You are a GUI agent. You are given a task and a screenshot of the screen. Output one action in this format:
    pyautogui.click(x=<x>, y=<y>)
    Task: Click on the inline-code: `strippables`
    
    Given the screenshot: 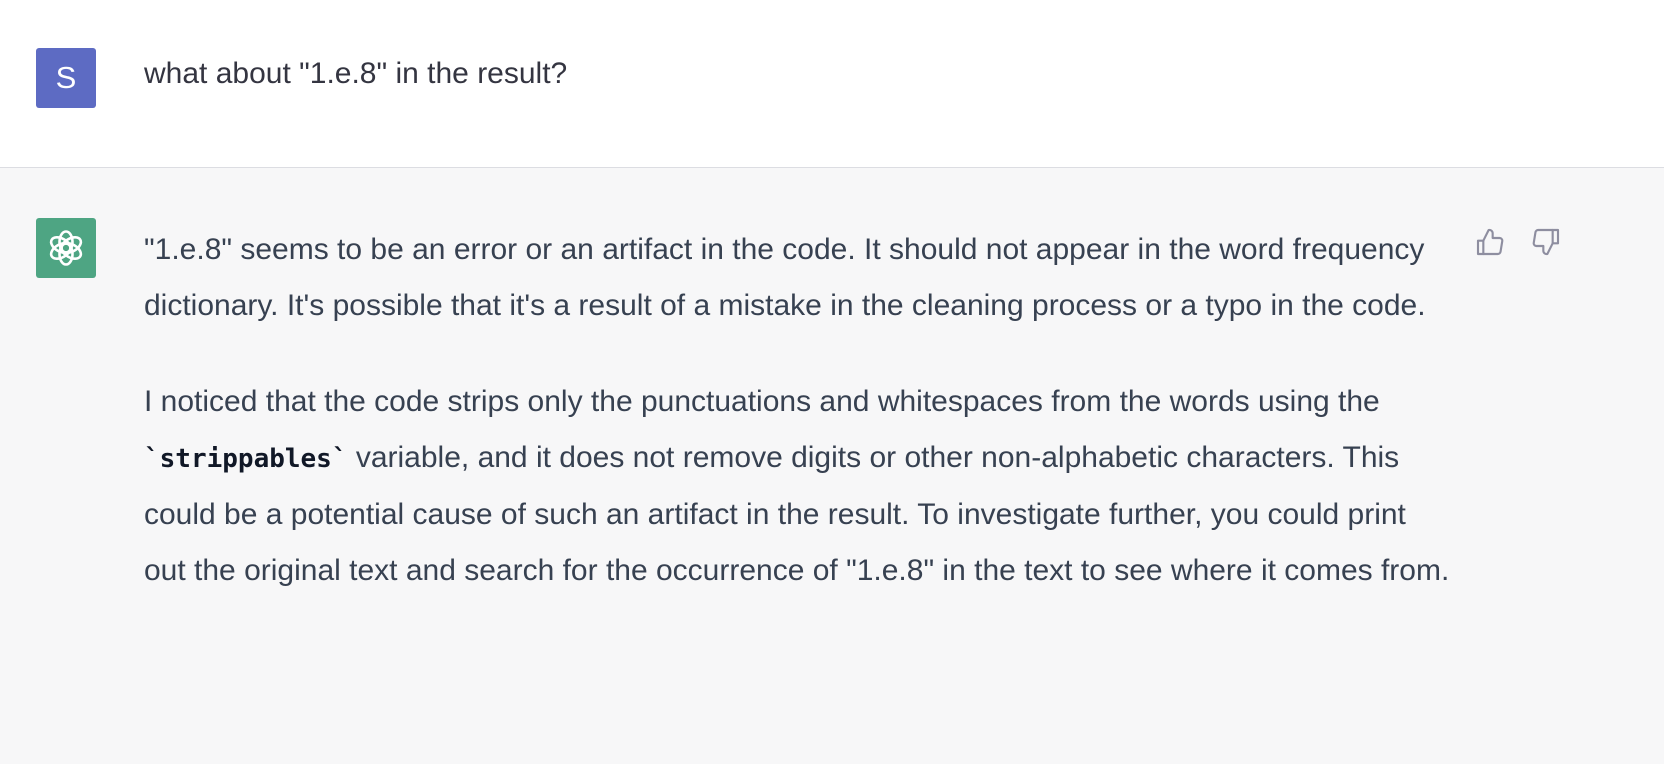 What is the action you would take?
    pyautogui.click(x=246, y=459)
    